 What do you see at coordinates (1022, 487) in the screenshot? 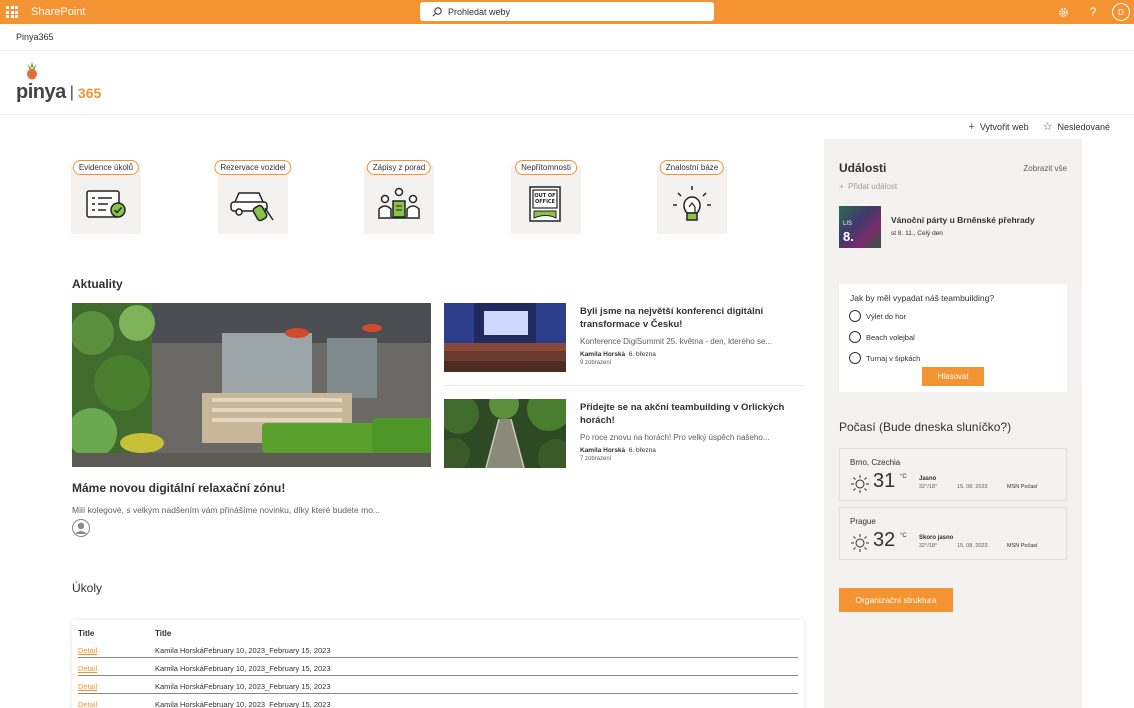
I see `weather-source: MSN Počasí` at bounding box center [1022, 487].